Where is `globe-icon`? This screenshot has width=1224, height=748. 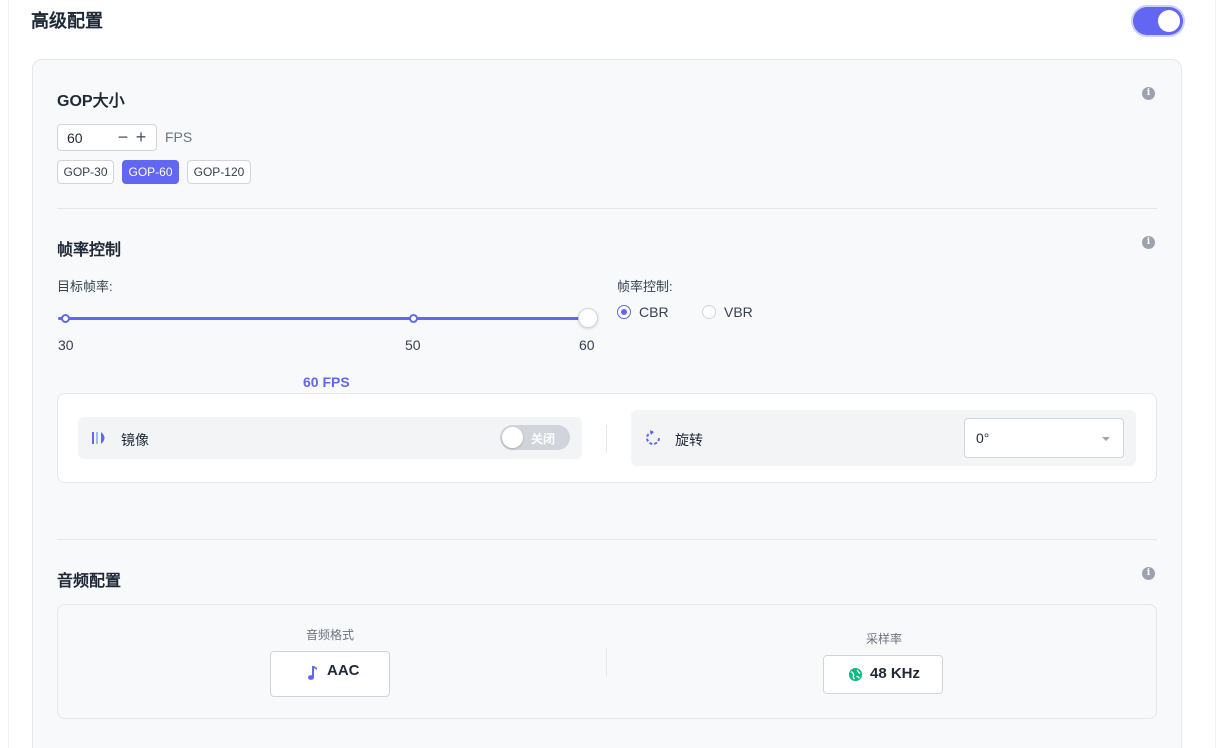 globe-icon is located at coordinates (855, 674).